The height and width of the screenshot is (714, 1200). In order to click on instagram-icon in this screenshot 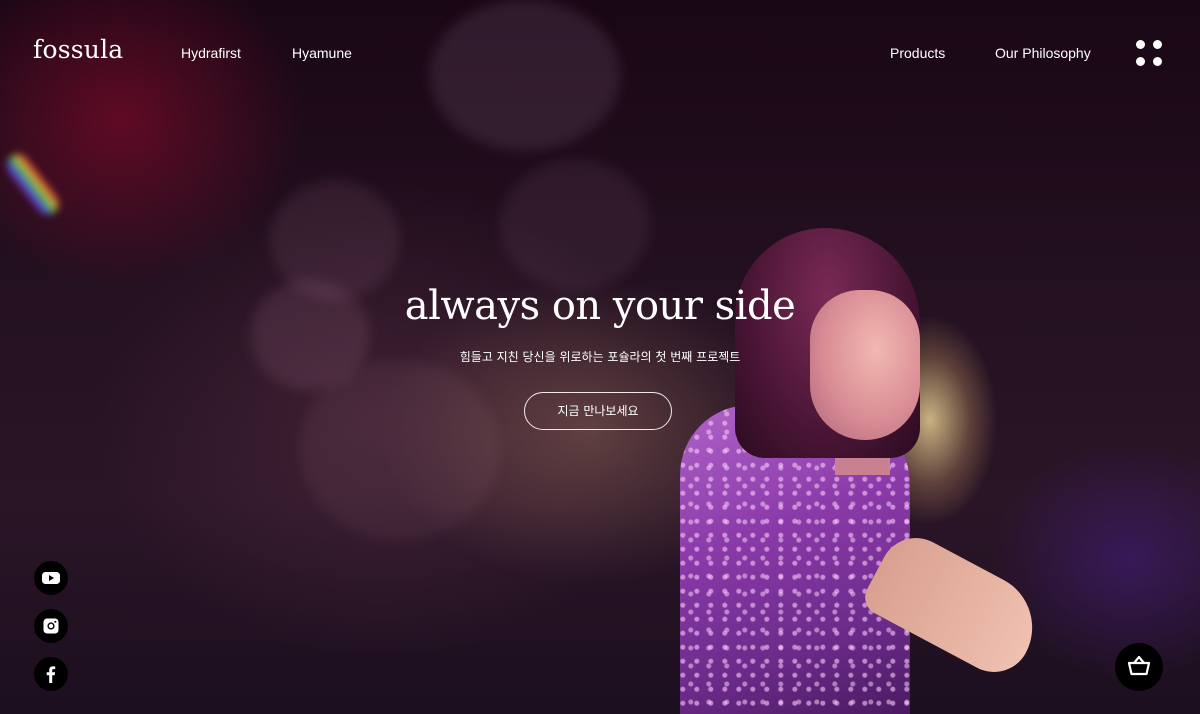, I will do `click(51, 626)`.